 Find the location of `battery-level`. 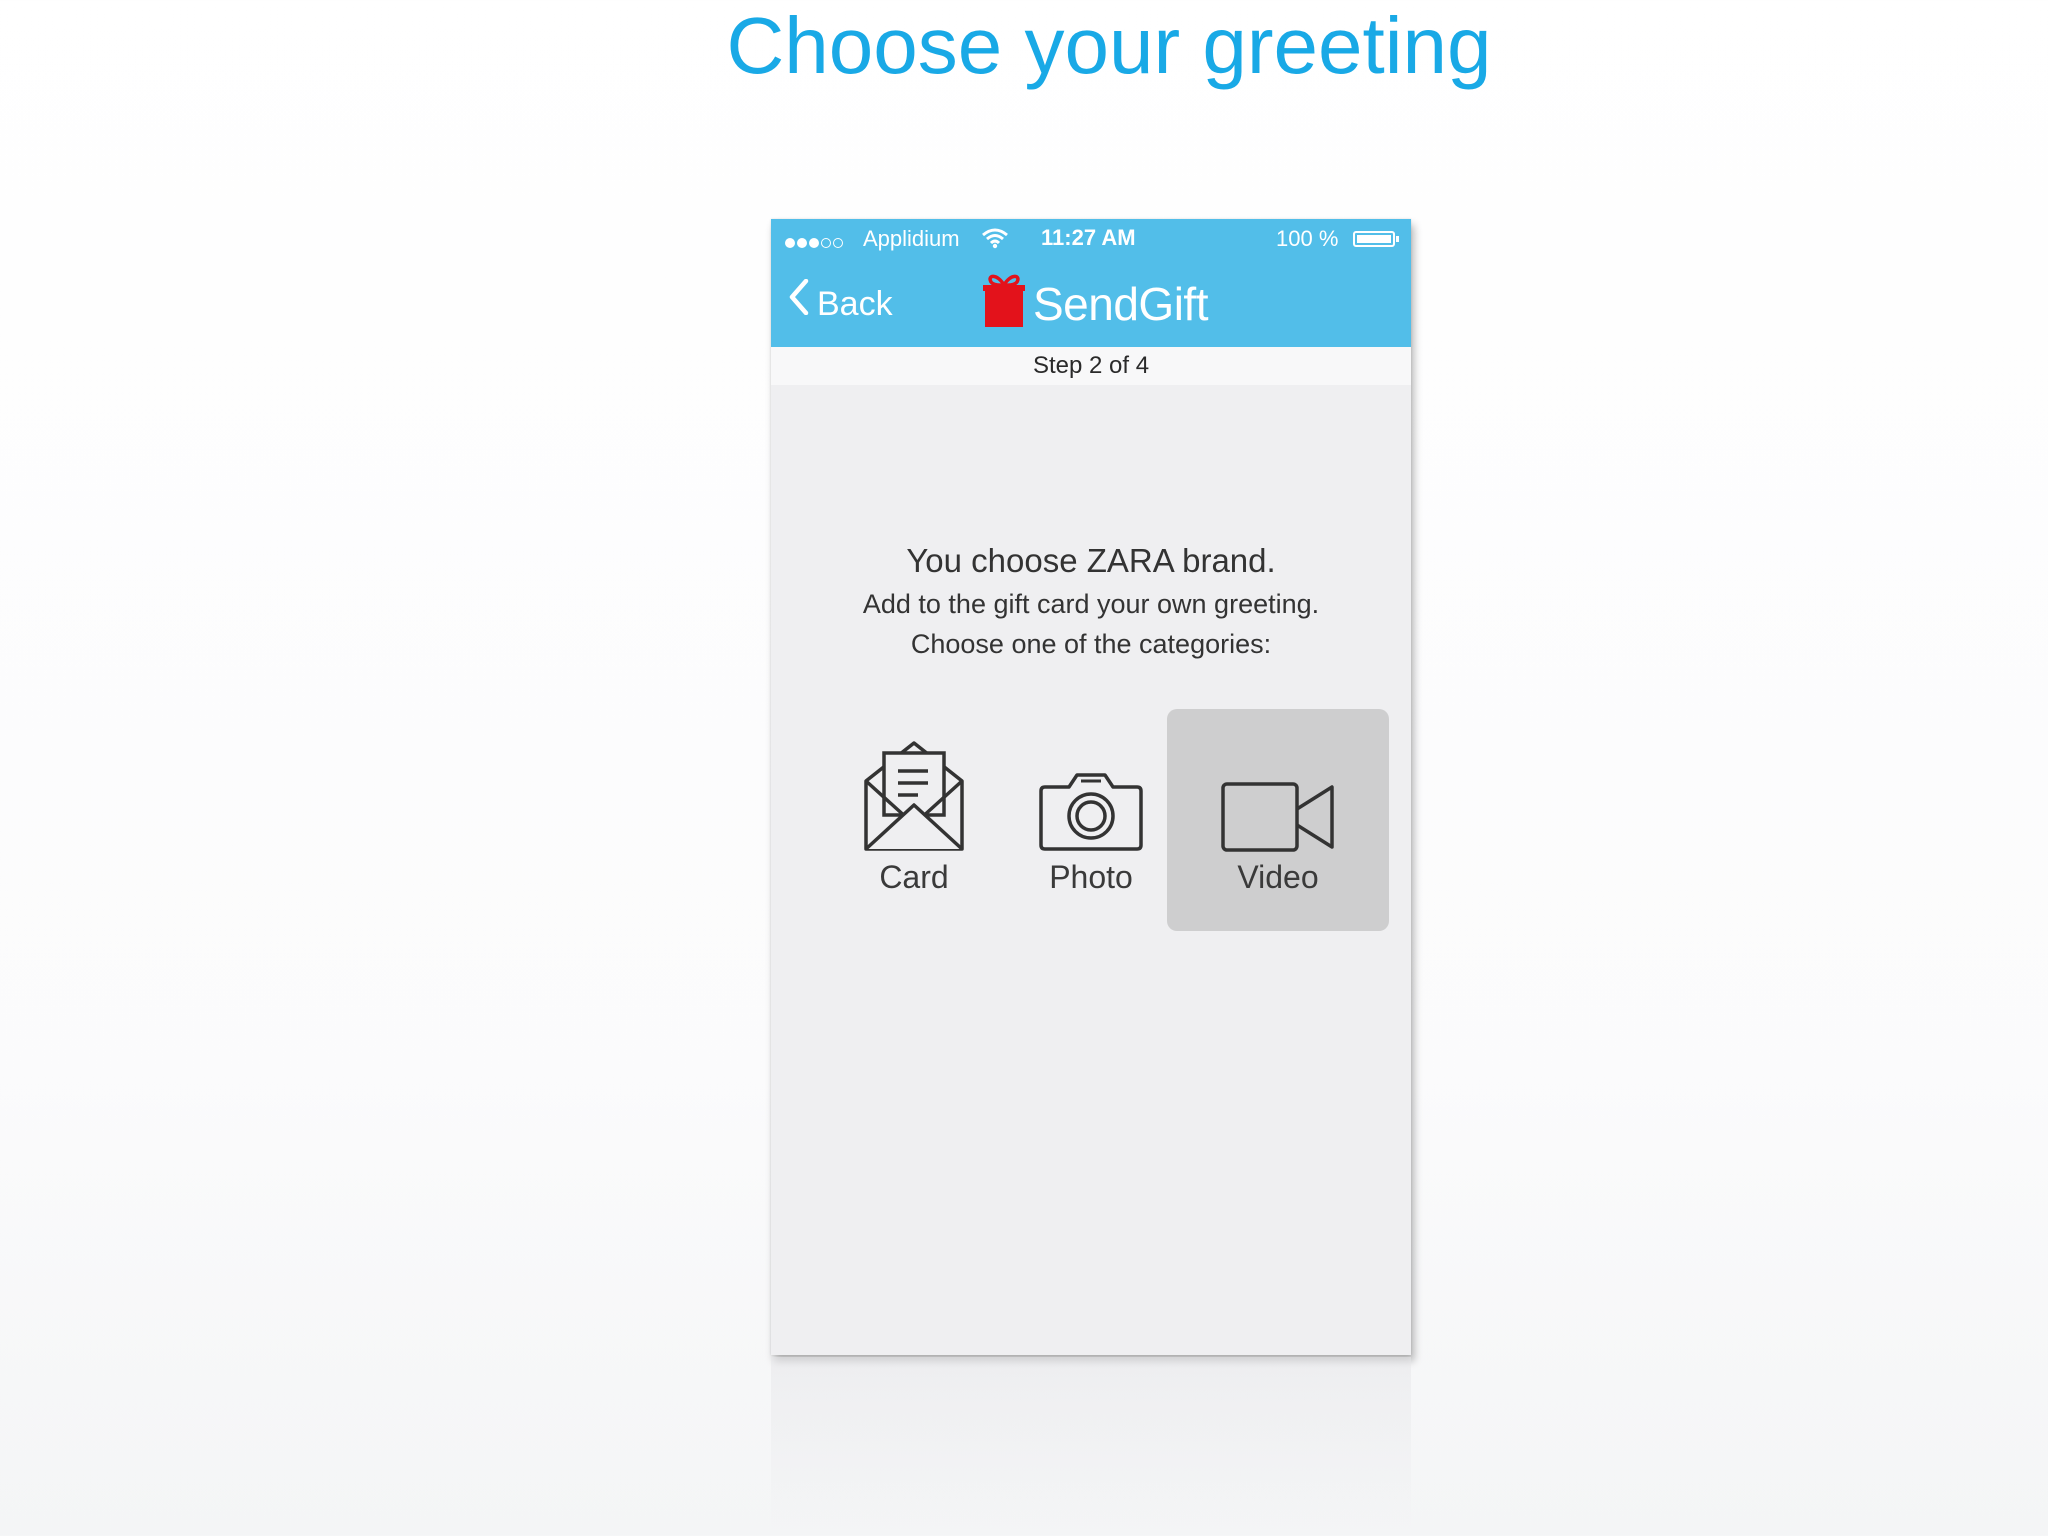

battery-level is located at coordinates (1374, 239).